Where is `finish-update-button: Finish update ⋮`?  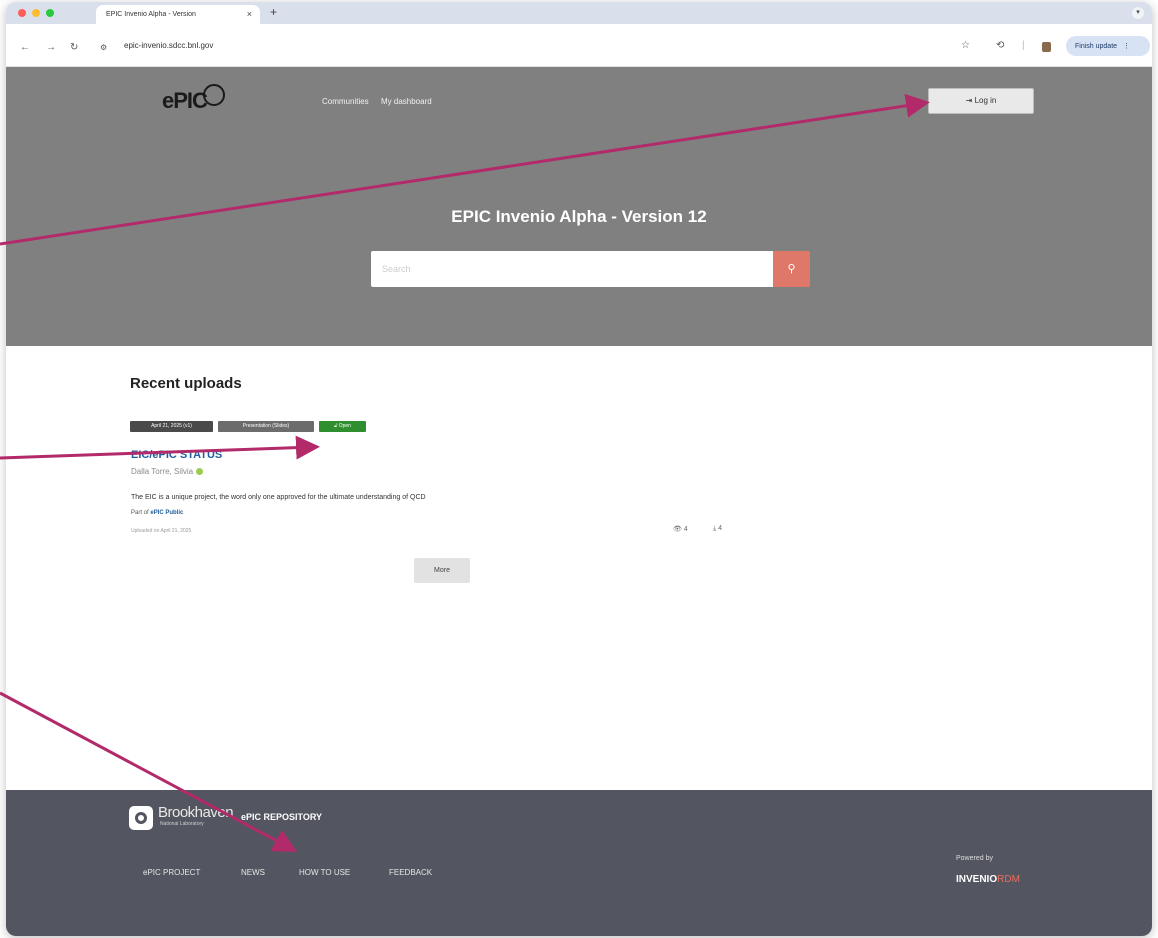
finish-update-button: Finish update ⋮ is located at coordinates (1108, 46).